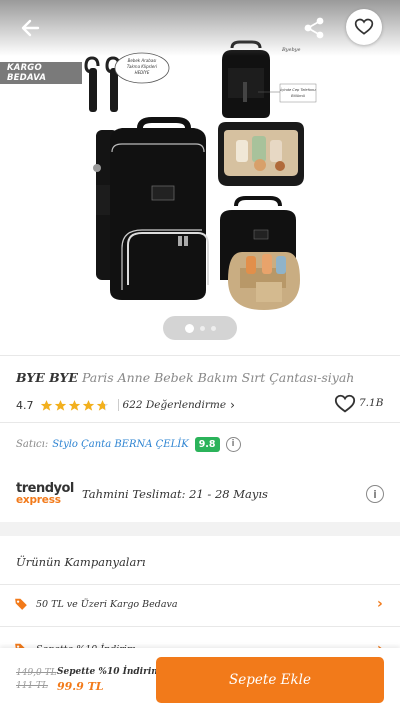  What do you see at coordinates (102, 84) in the screenshot?
I see `stroller-clips-image` at bounding box center [102, 84].